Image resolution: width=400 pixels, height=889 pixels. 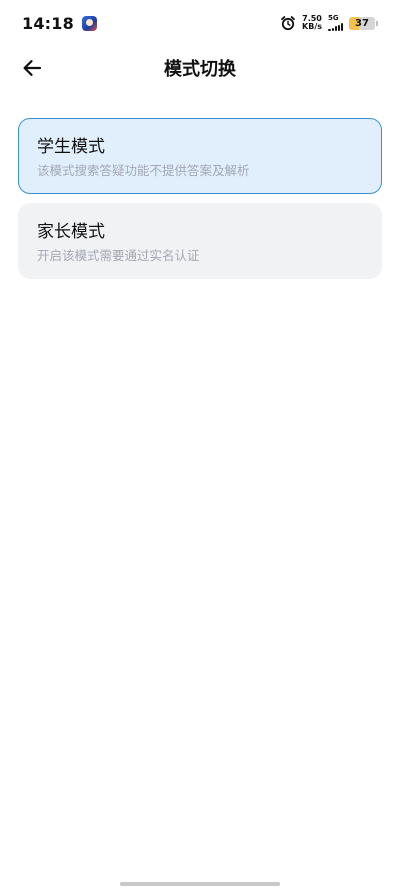 I want to click on alarm-icon, so click(x=288, y=23).